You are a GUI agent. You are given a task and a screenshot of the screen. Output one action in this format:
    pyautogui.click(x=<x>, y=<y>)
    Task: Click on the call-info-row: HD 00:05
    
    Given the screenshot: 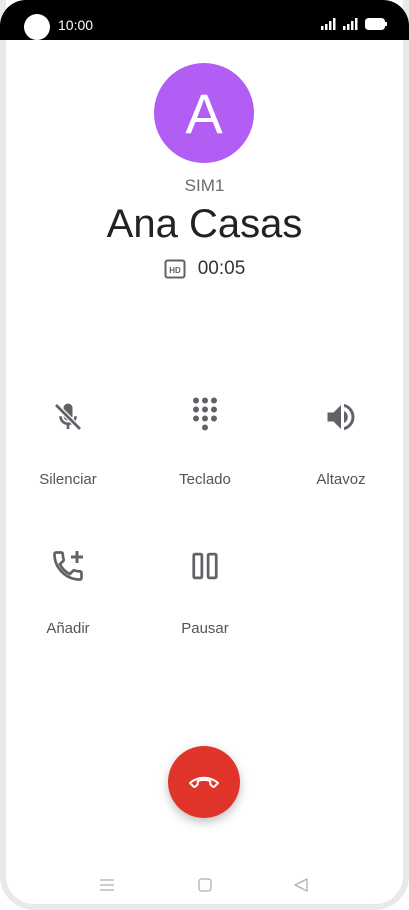 What is the action you would take?
    pyautogui.click(x=204, y=269)
    